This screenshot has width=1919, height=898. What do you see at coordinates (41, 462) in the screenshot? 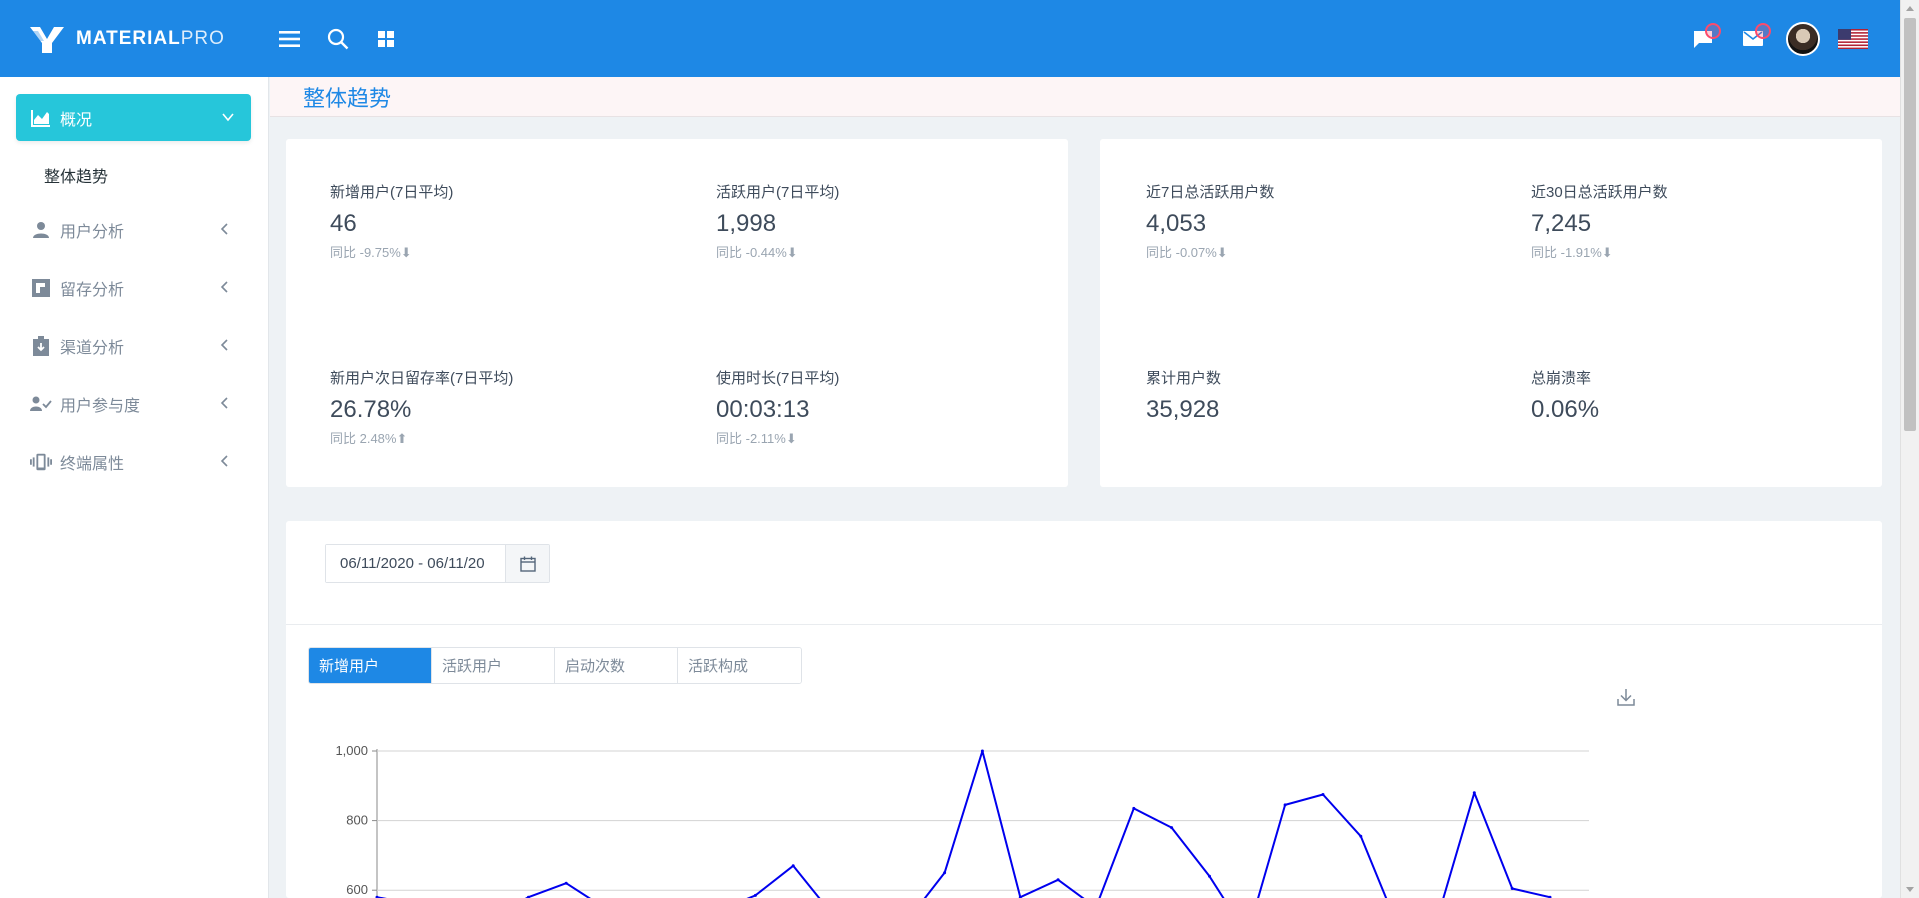
I see `vibrate-phone-icon` at bounding box center [41, 462].